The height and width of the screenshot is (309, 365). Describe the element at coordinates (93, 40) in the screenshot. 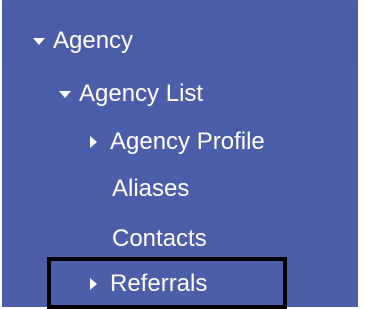

I see `nav-item-label: Agency` at that location.